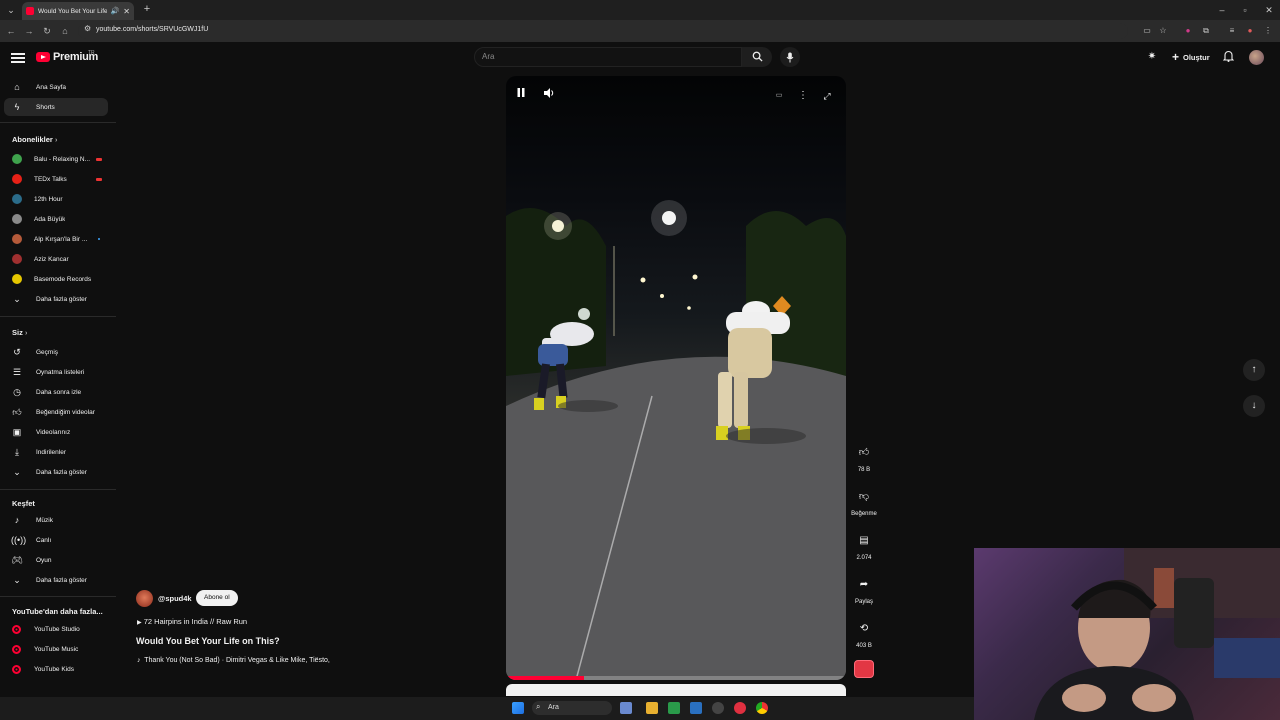 The image size is (1280, 720). Describe the element at coordinates (217, 598) in the screenshot. I see `subscribe-button: Abone ol` at that location.